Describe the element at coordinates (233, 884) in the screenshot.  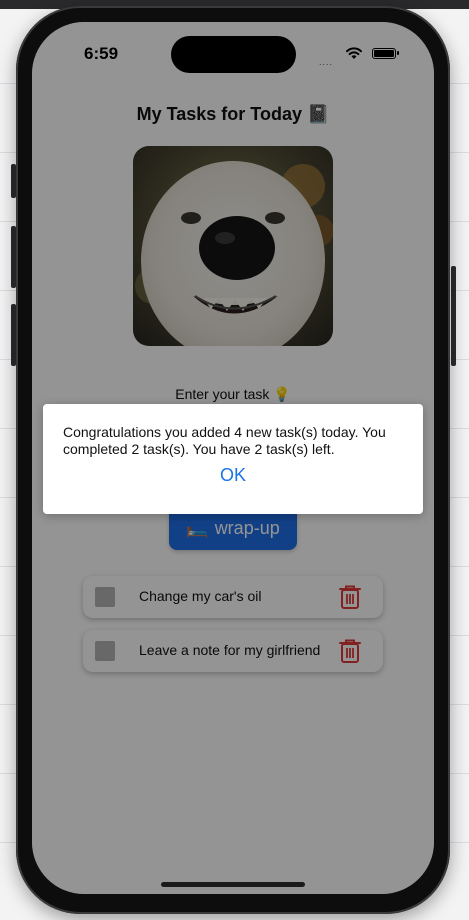
I see `home-indicator` at that location.